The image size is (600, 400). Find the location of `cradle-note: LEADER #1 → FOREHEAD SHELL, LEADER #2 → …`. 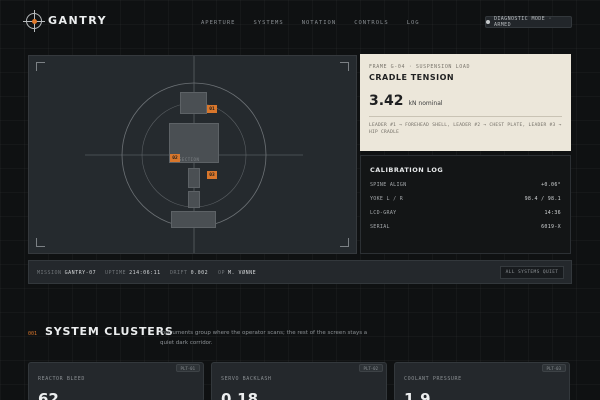

cradle-note: LEADER #1 → FOREHEAD SHELL, LEADER #2 → … is located at coordinates (465, 129).